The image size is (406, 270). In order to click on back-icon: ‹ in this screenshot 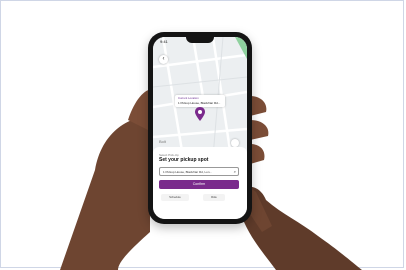, I will do `click(163, 59)`.